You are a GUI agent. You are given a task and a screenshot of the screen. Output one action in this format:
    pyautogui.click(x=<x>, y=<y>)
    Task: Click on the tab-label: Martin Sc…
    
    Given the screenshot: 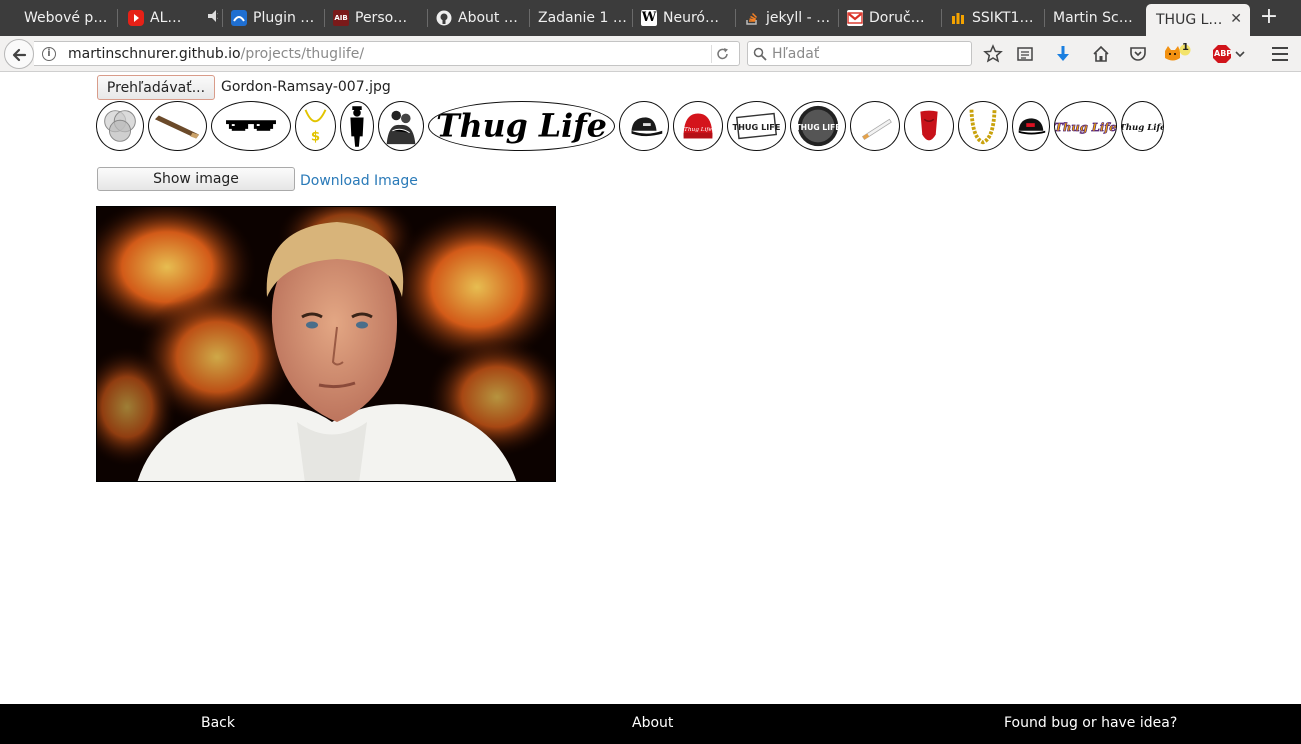 What is the action you would take?
    pyautogui.click(x=1093, y=18)
    